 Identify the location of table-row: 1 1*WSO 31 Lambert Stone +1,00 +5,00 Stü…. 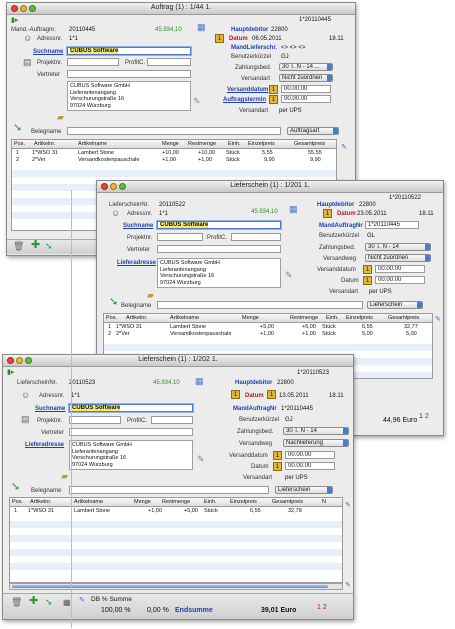
(176, 510).